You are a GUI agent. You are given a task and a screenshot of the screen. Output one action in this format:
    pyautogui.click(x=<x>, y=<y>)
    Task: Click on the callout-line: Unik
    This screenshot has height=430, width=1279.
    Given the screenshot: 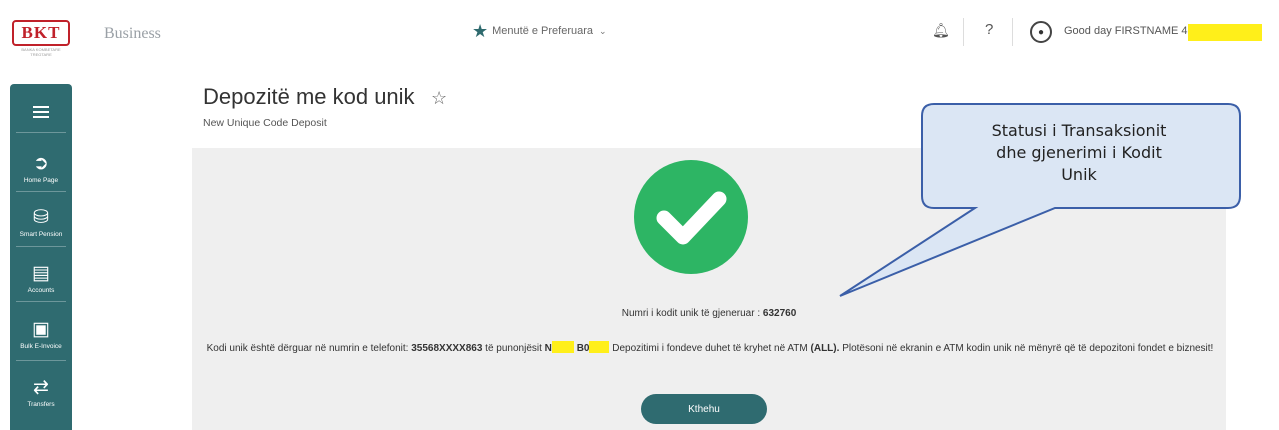 What is the action you would take?
    pyautogui.click(x=1079, y=174)
    